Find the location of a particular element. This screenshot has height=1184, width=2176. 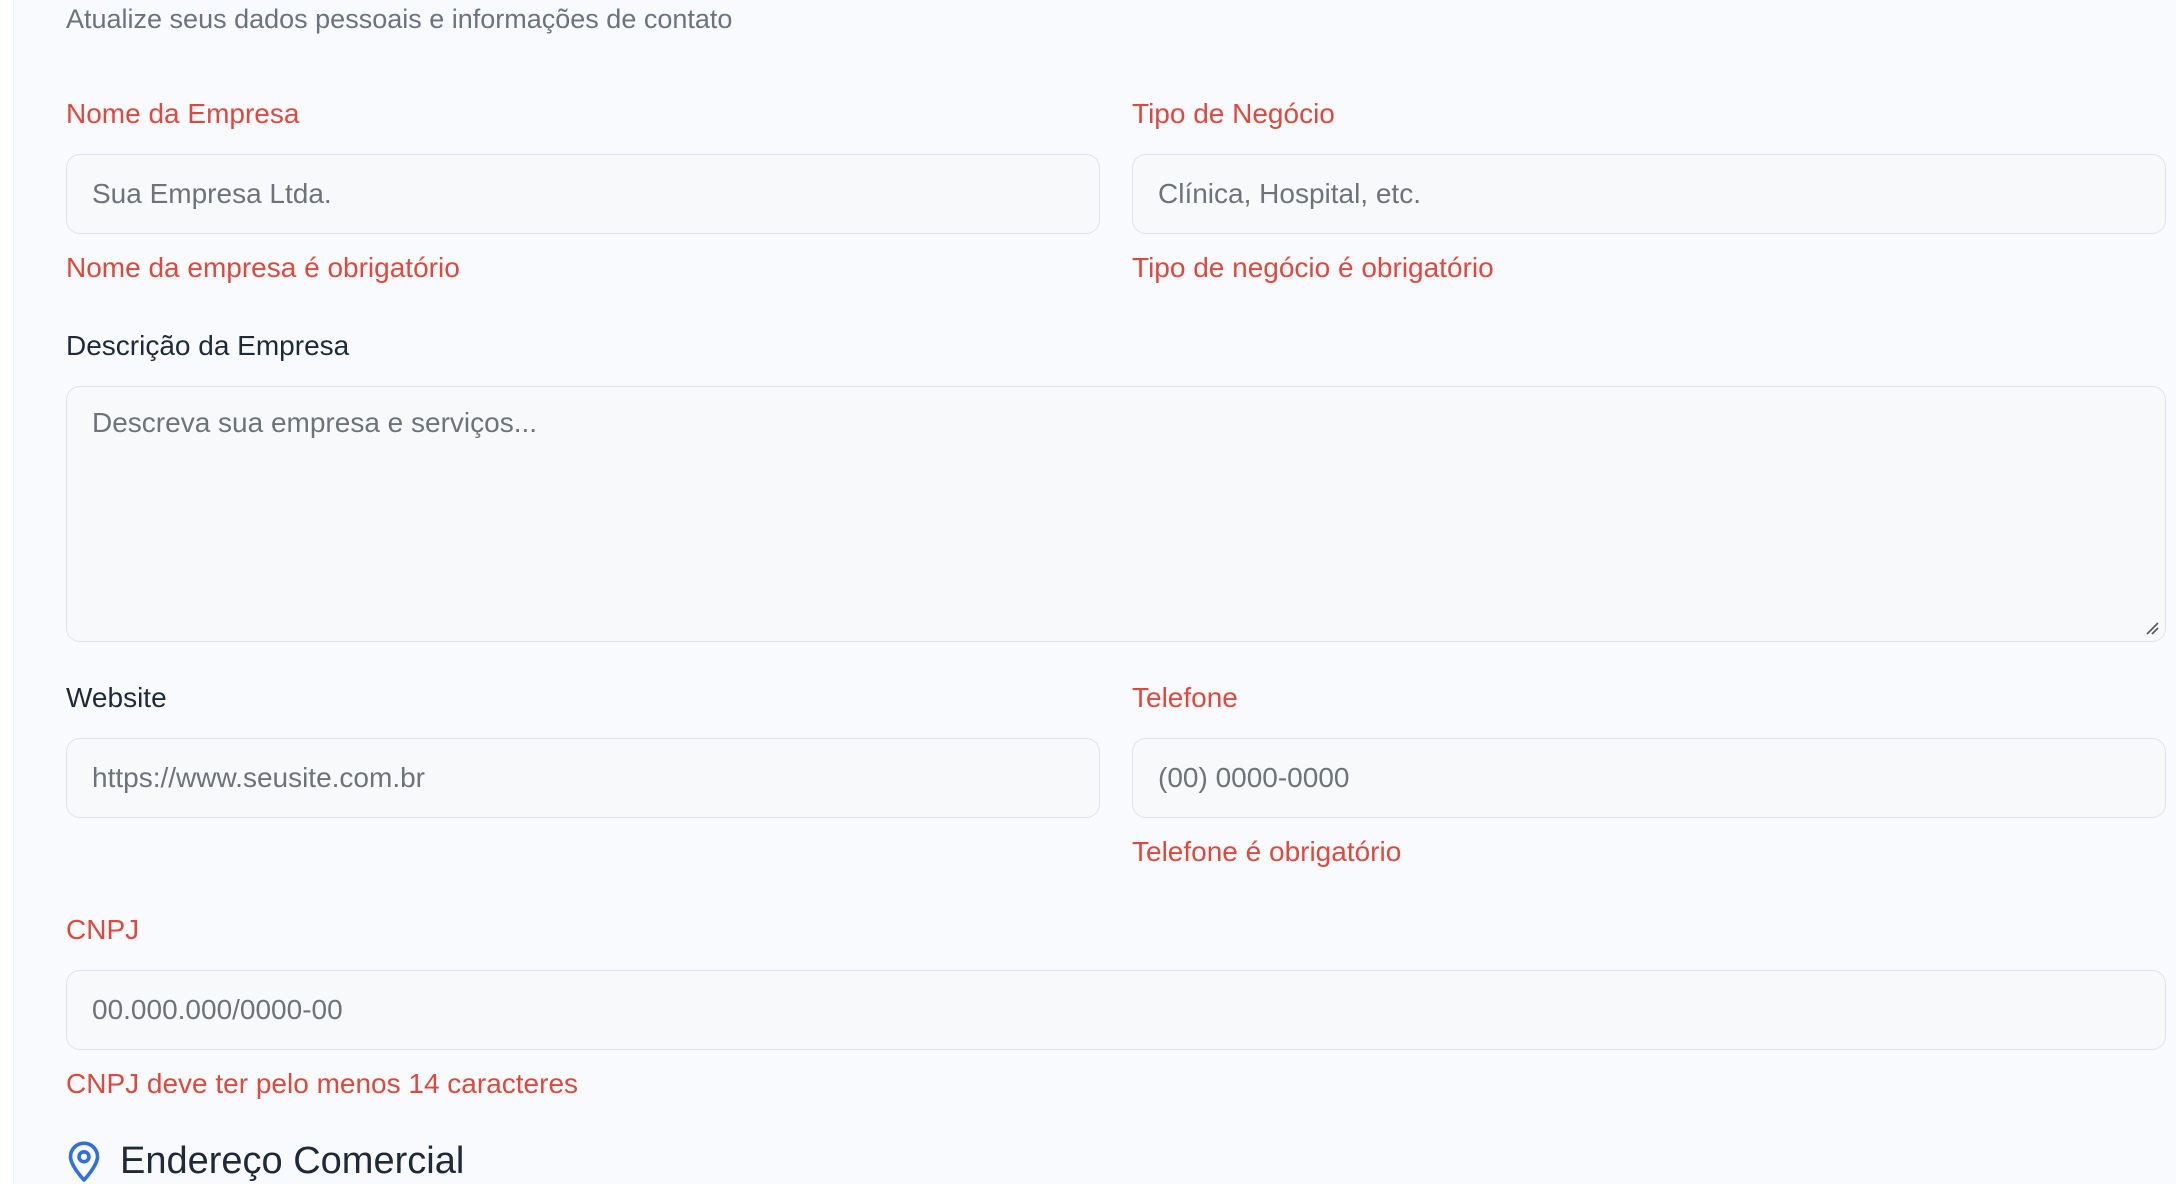

company-name-input: Sua Empresa Ltda. is located at coordinates (583, 194).